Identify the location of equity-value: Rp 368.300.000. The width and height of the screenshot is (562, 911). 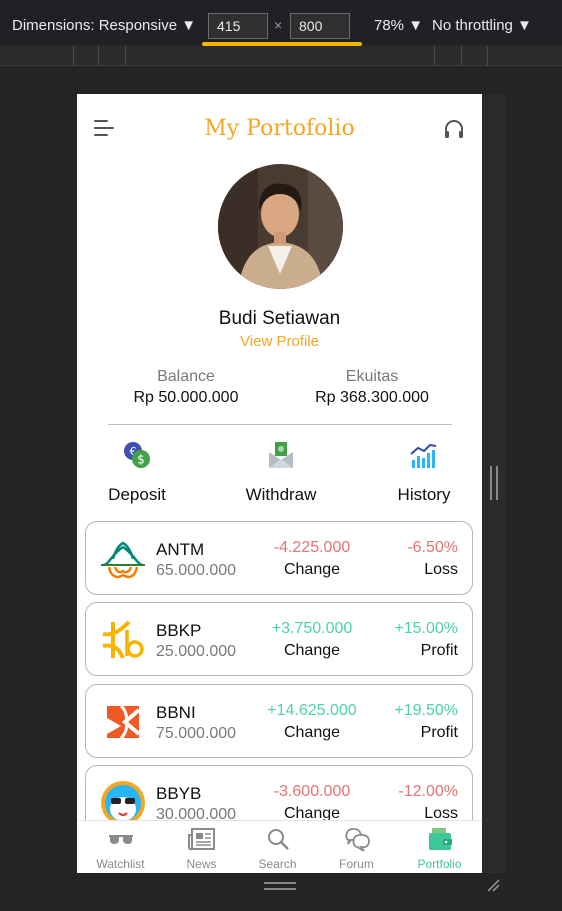
(372, 397).